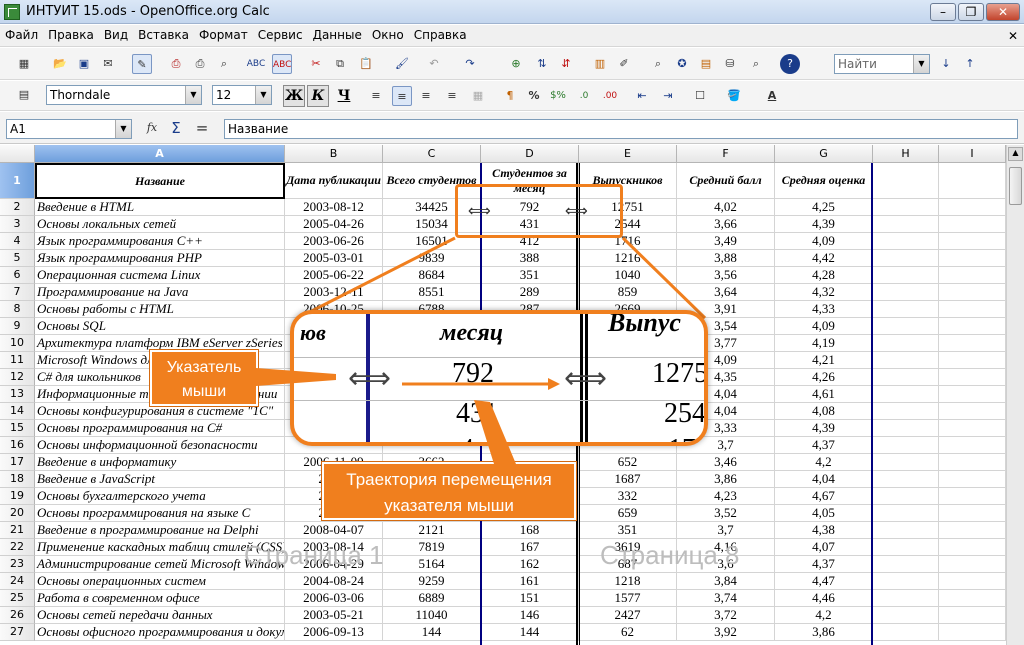 Image resolution: width=1024 pixels, height=645 pixels. I want to click on cell-month: 168, so click(530, 530).